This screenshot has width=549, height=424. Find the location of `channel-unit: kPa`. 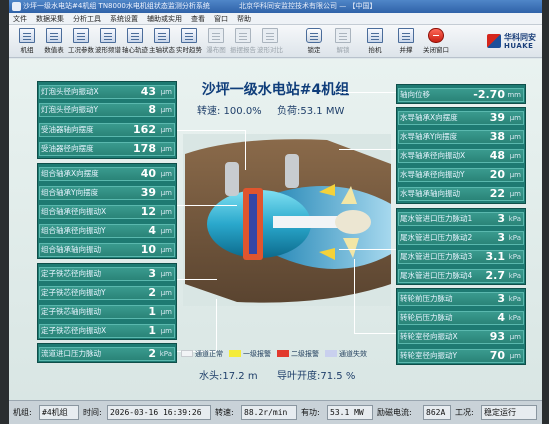

channel-unit: kPa is located at coordinates (514, 219).